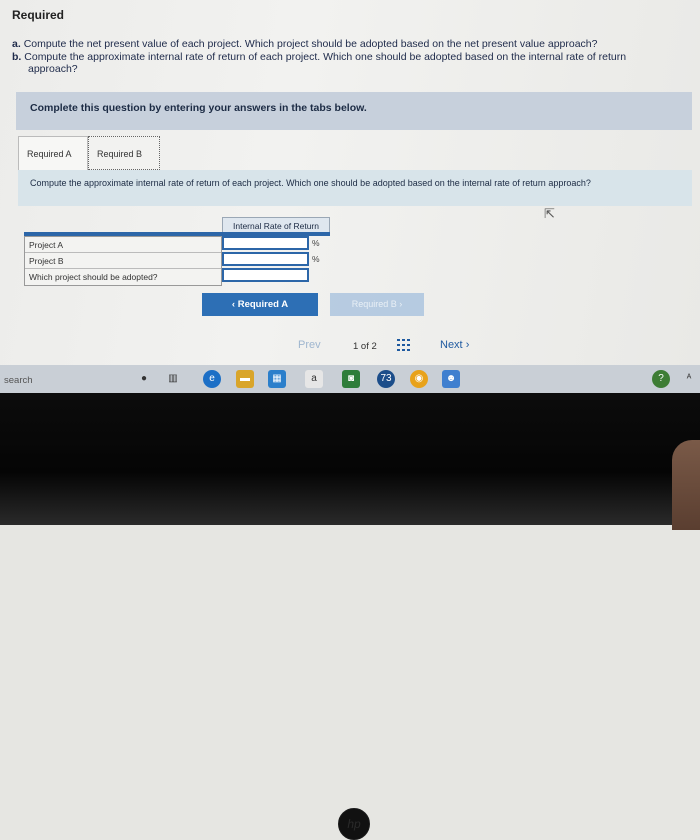 The height and width of the screenshot is (840, 700). Describe the element at coordinates (451, 379) in the screenshot. I see `people-icon: ☻` at that location.